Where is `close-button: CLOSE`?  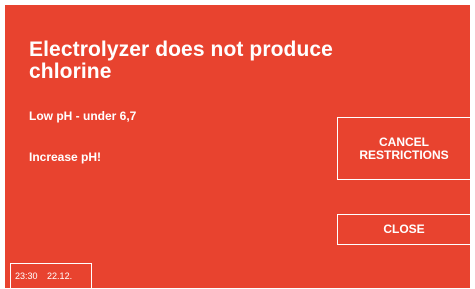
close-button: CLOSE is located at coordinates (403, 229).